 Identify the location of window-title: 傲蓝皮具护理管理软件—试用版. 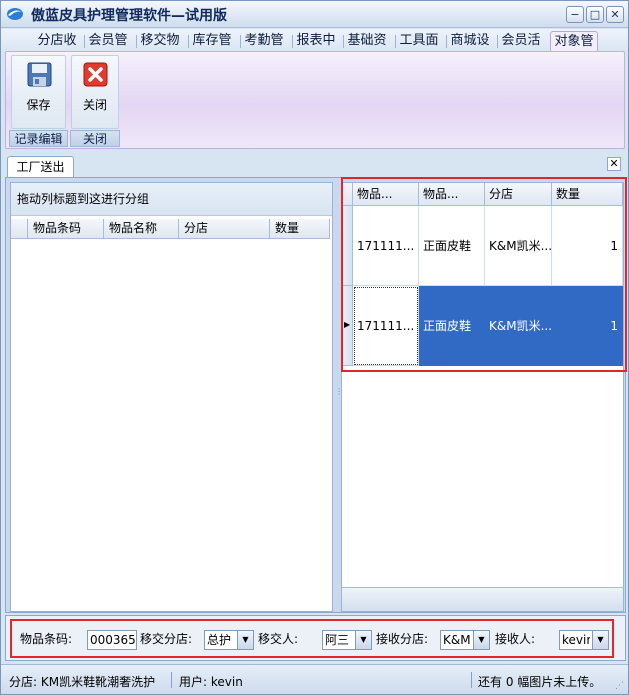
(129, 16).